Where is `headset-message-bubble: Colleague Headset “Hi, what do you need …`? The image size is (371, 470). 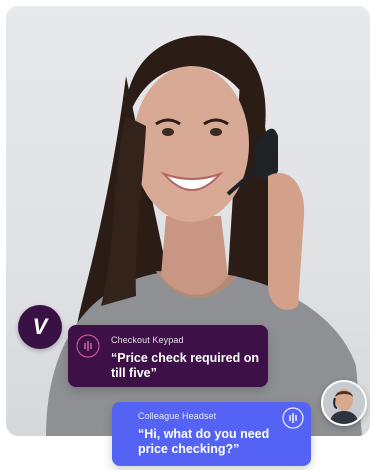 headset-message-bubble: Colleague Headset “Hi, what do you need … is located at coordinates (211, 434).